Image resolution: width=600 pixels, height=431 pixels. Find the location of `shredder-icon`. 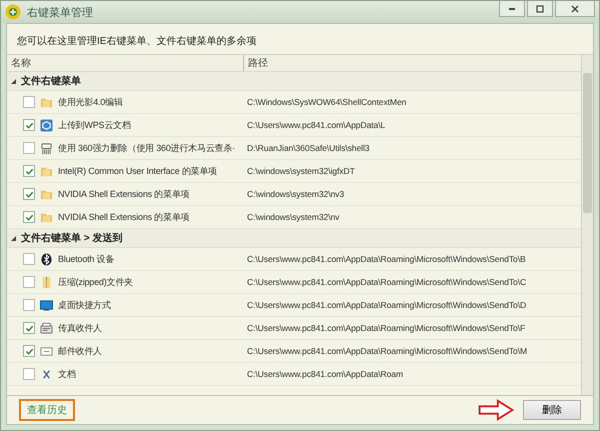

shredder-icon is located at coordinates (46, 148).